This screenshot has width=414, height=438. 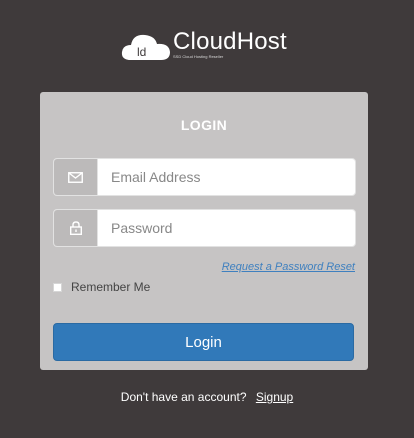 I want to click on lock-icon, so click(x=75, y=228).